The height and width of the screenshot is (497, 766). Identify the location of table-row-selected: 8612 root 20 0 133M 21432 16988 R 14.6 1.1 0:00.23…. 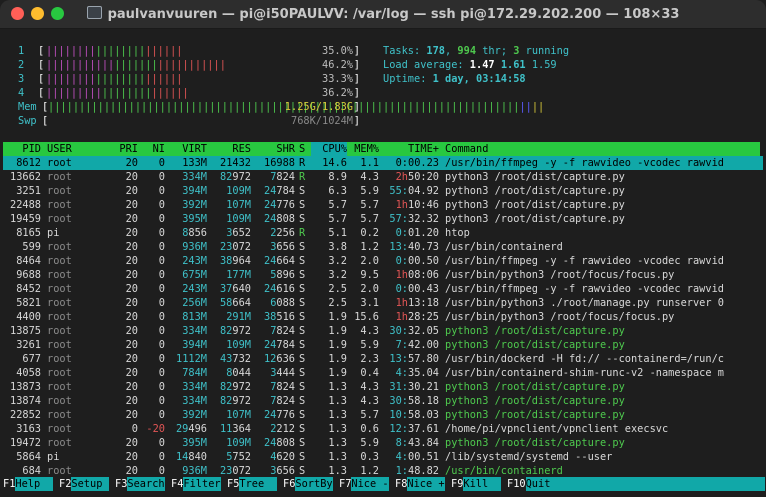
(383, 163).